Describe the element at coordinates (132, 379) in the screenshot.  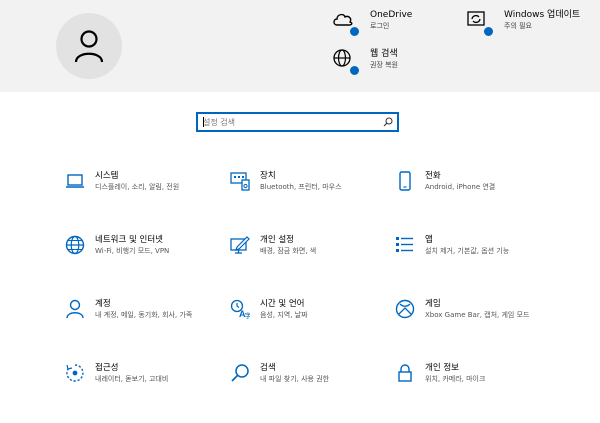
I see `tile-desc: 내레이터, 돋보기, 고대비` at that location.